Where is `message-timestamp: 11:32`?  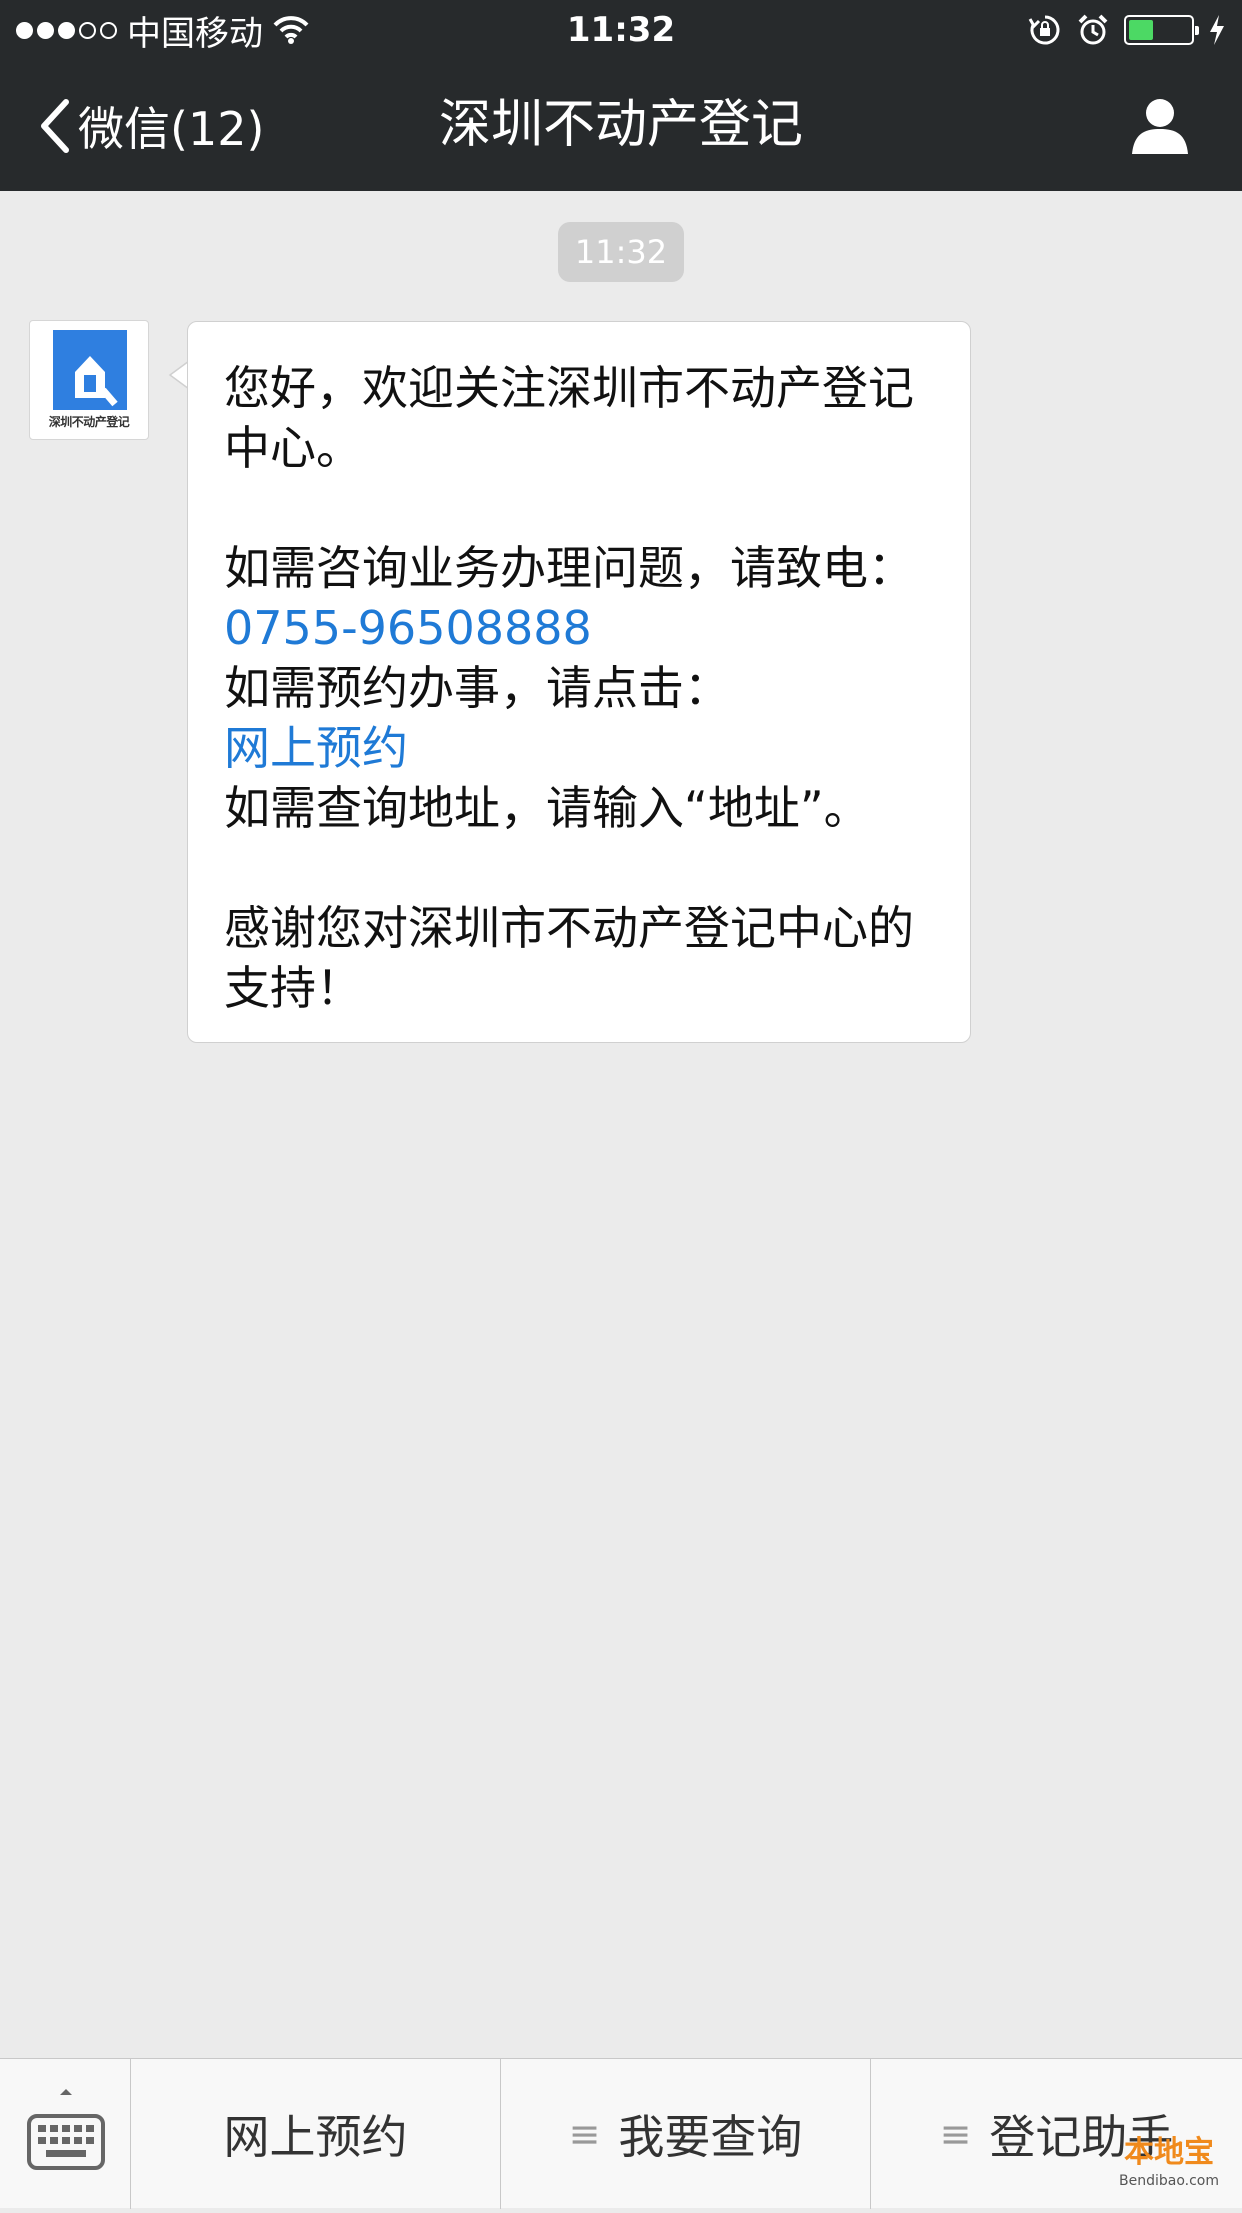 message-timestamp: 11:32 is located at coordinates (621, 252).